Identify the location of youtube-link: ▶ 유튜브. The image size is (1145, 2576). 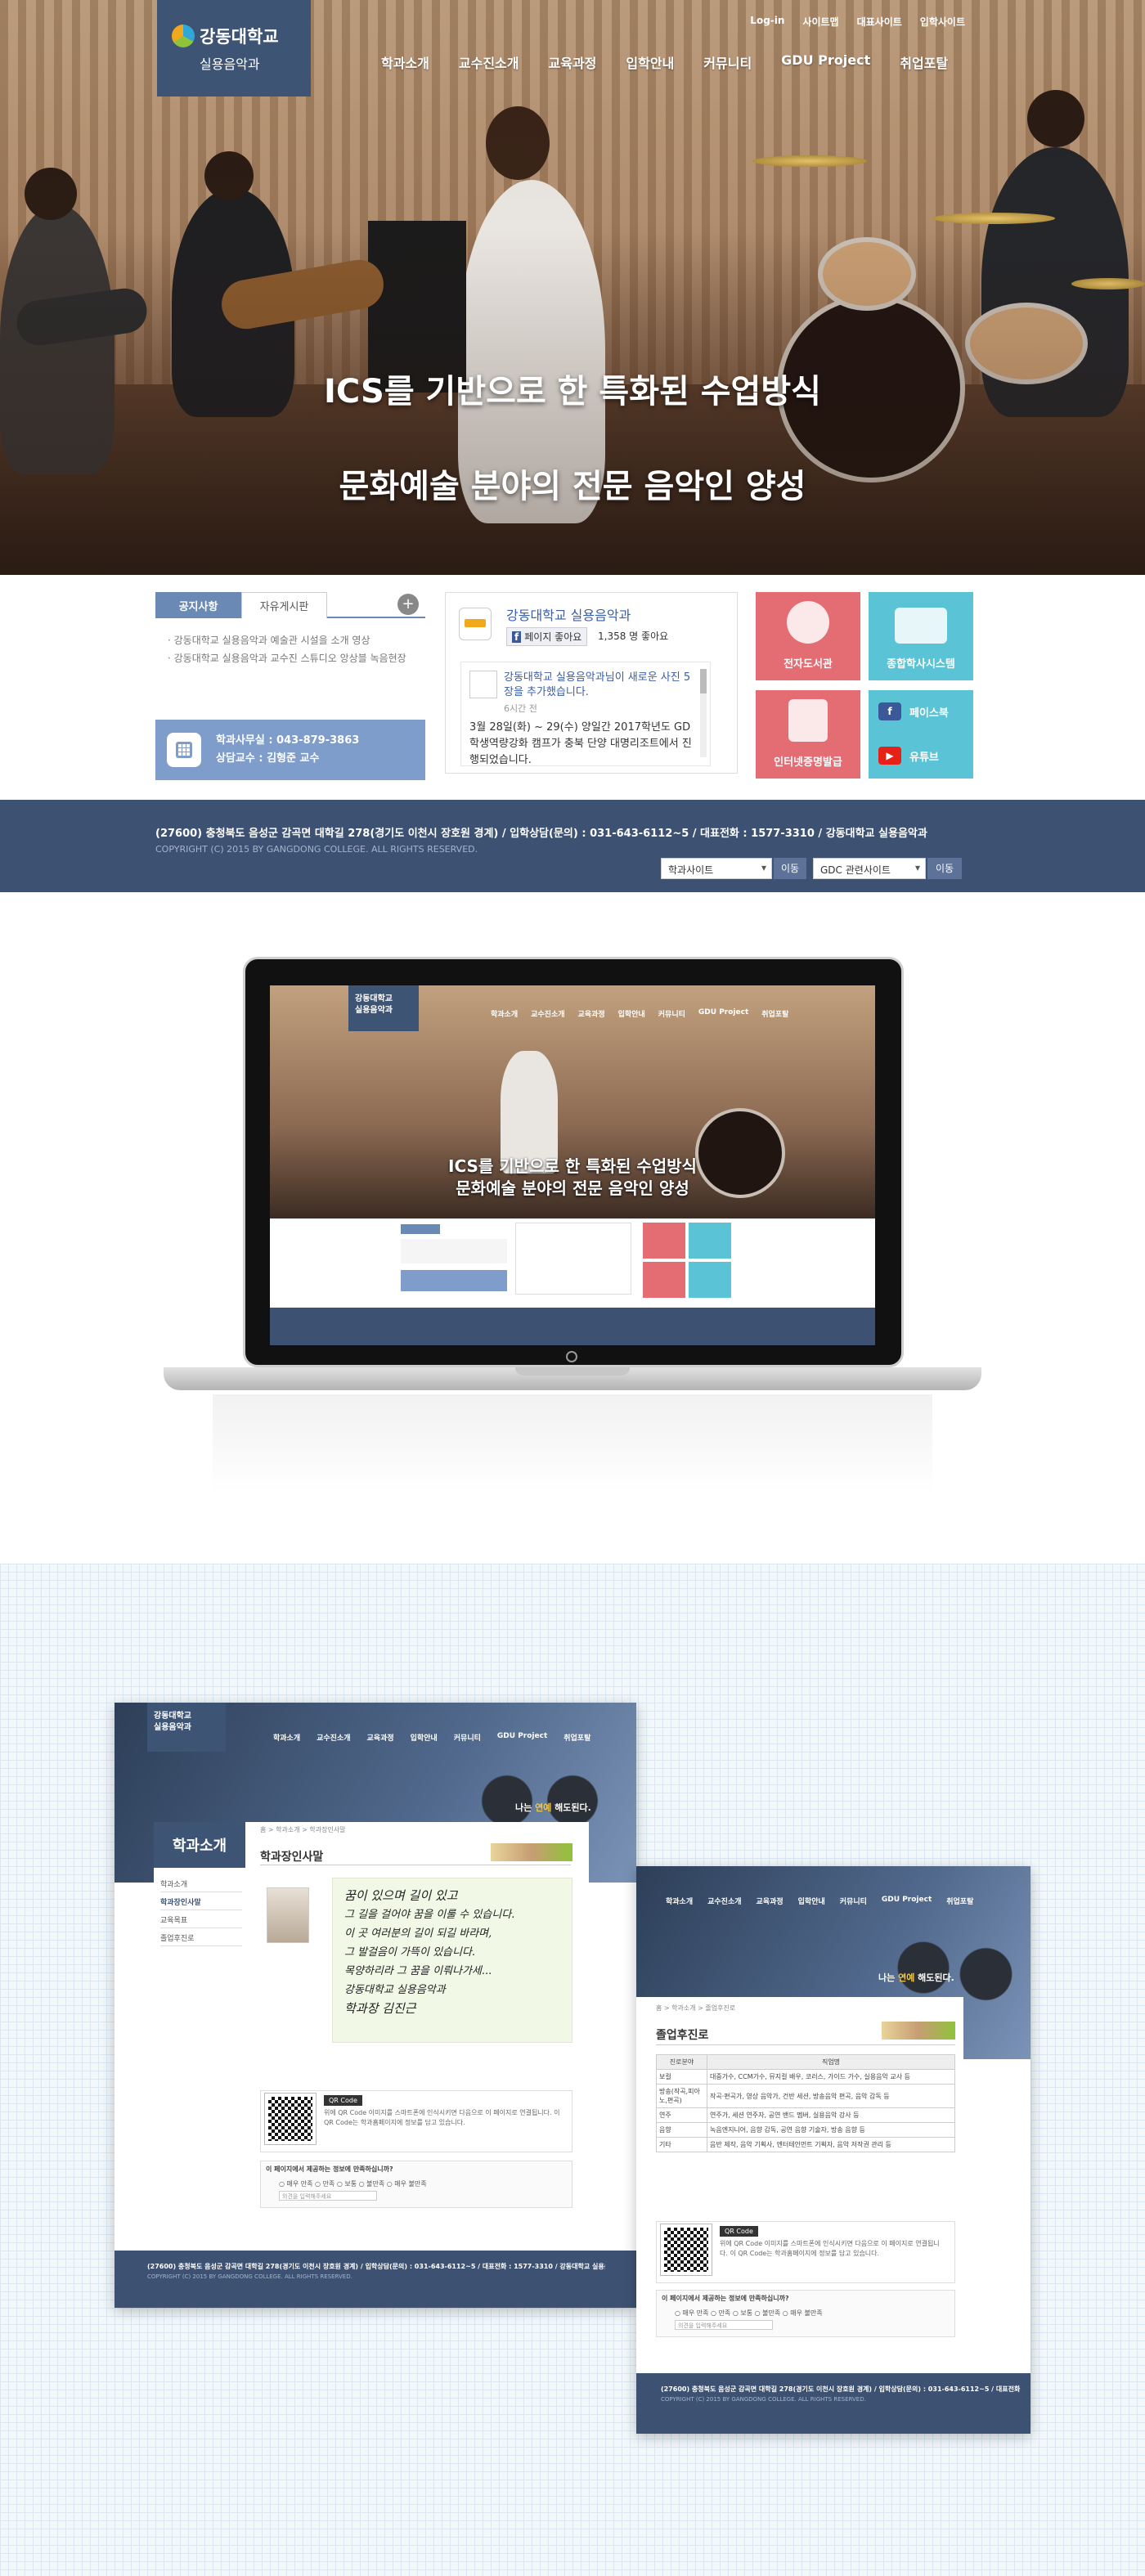
(908, 756).